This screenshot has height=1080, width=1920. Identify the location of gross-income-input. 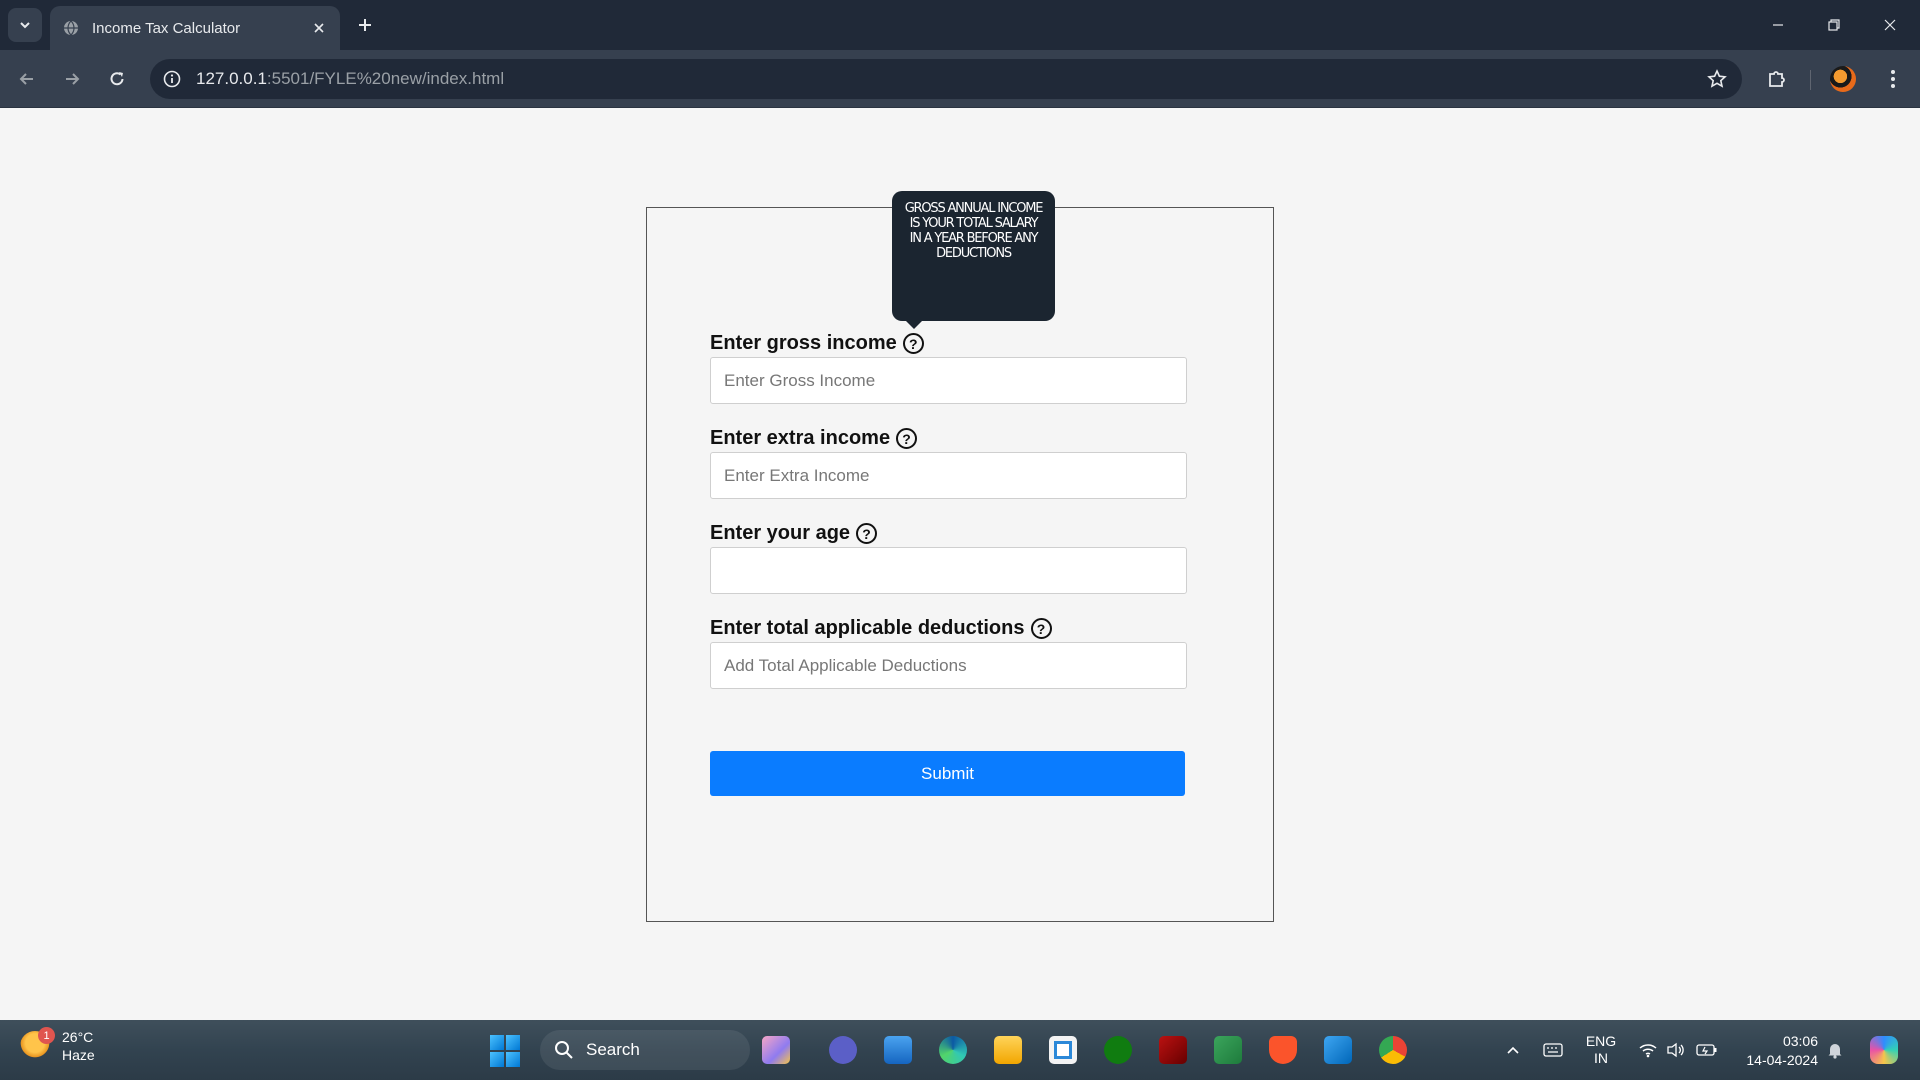
(948, 380).